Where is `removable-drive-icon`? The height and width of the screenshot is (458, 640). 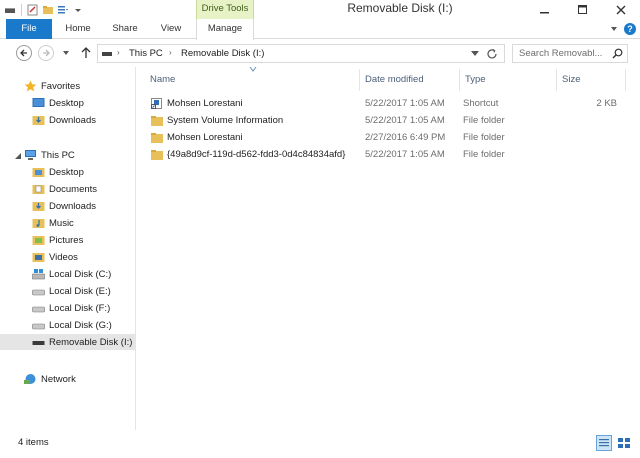
removable-drive-icon is located at coordinates (107, 54).